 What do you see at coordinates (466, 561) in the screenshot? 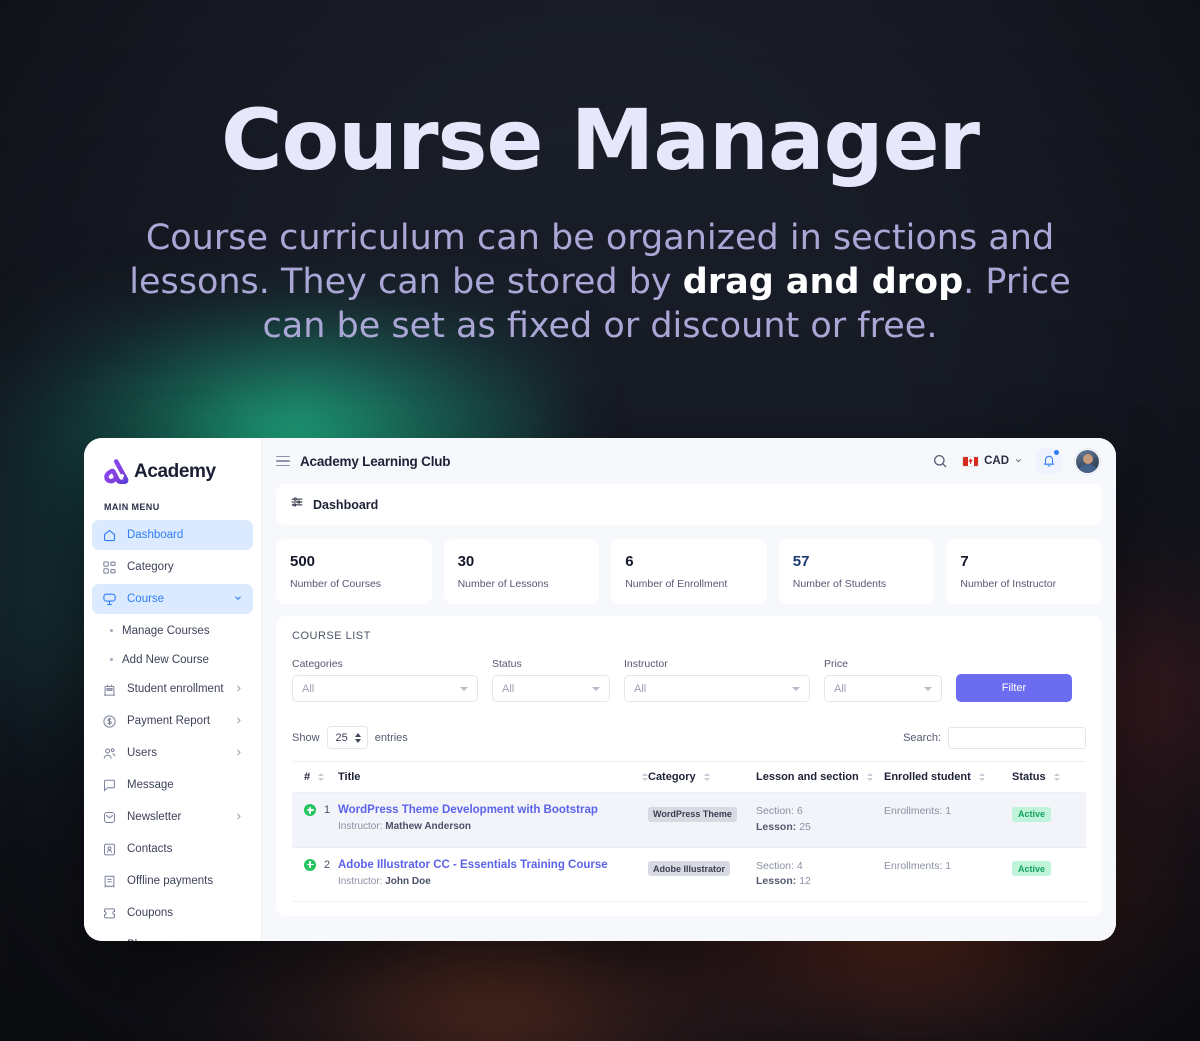
I see `stat-value: 30` at bounding box center [466, 561].